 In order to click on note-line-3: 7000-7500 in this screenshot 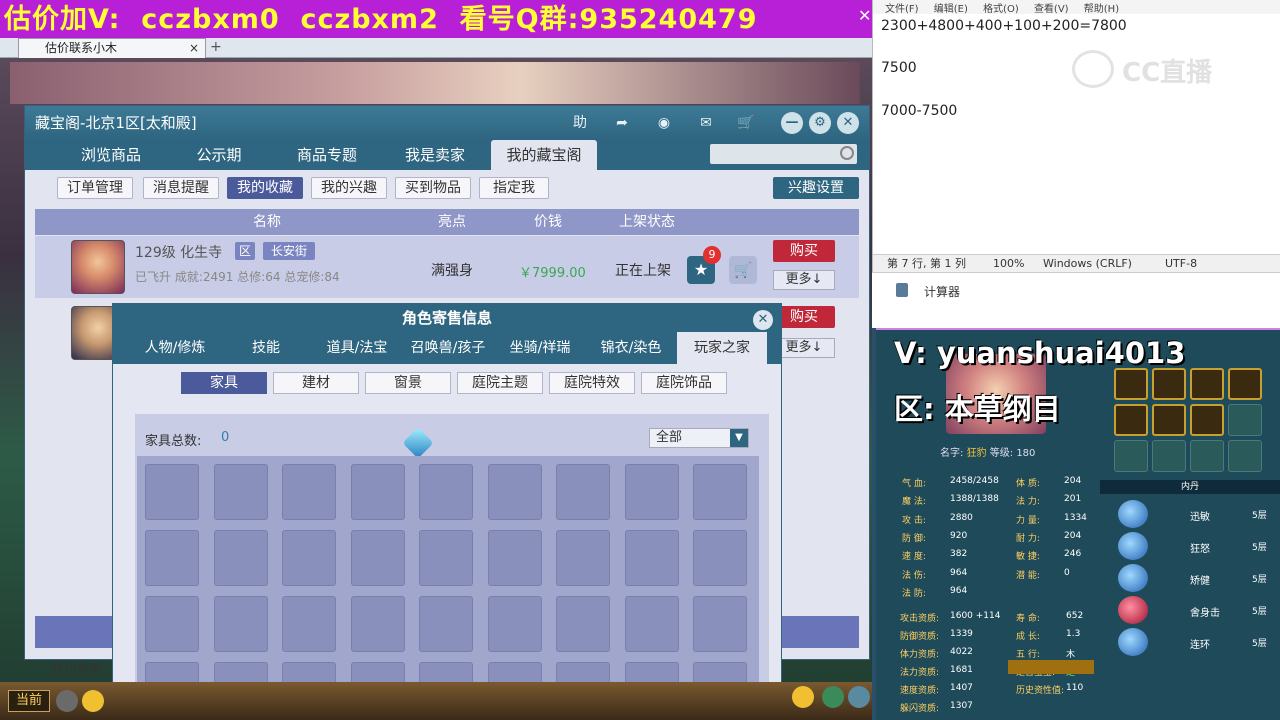, I will do `click(919, 111)`.